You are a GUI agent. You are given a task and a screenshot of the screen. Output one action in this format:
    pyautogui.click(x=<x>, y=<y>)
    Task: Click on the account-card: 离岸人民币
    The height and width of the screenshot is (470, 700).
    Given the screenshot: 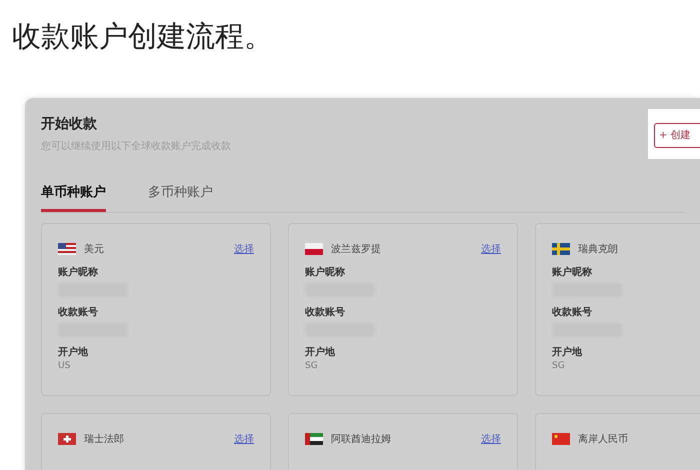 What is the action you would take?
    pyautogui.click(x=617, y=441)
    